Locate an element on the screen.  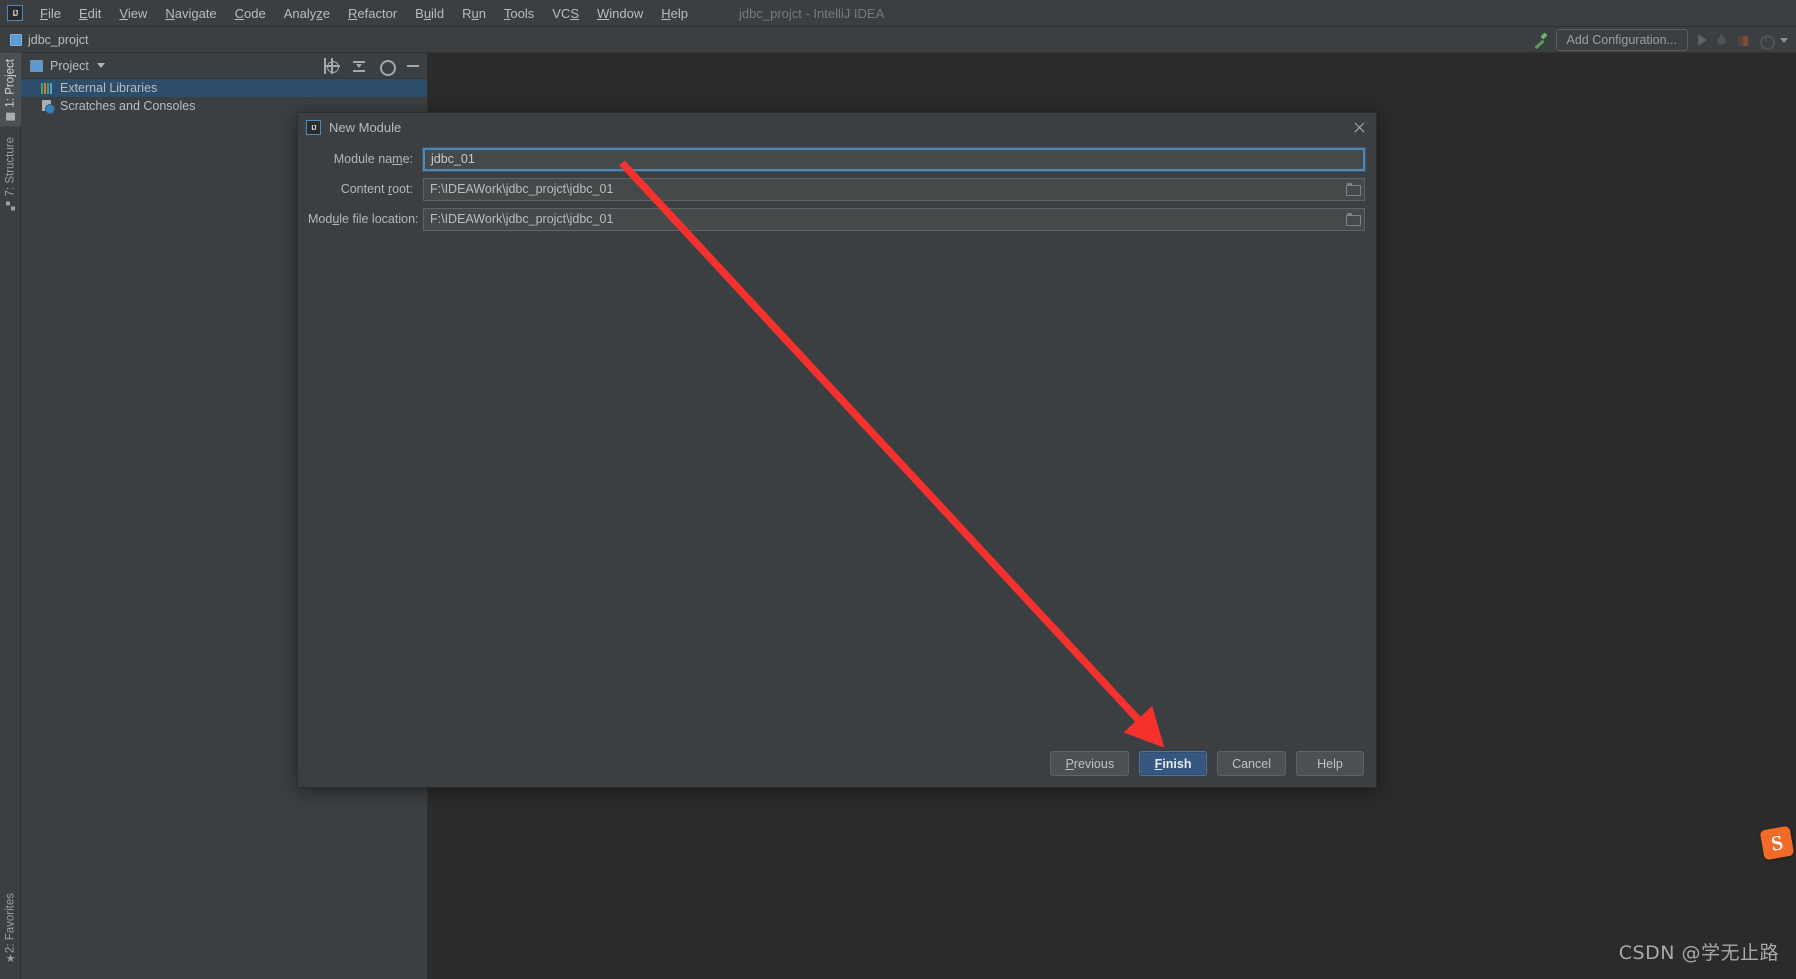
window-title: jdbc_projct - IntelliJ IDEA is located at coordinates (812, 13).